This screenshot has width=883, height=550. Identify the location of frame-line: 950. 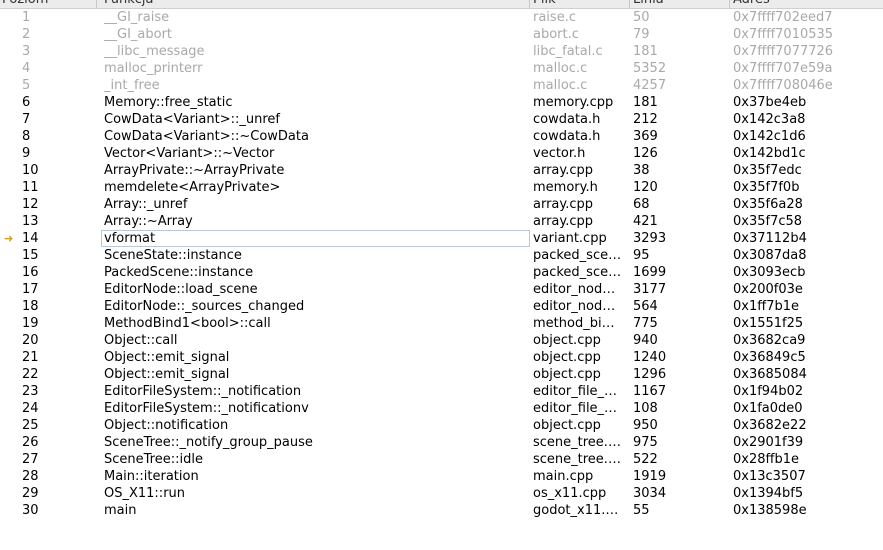
(645, 425).